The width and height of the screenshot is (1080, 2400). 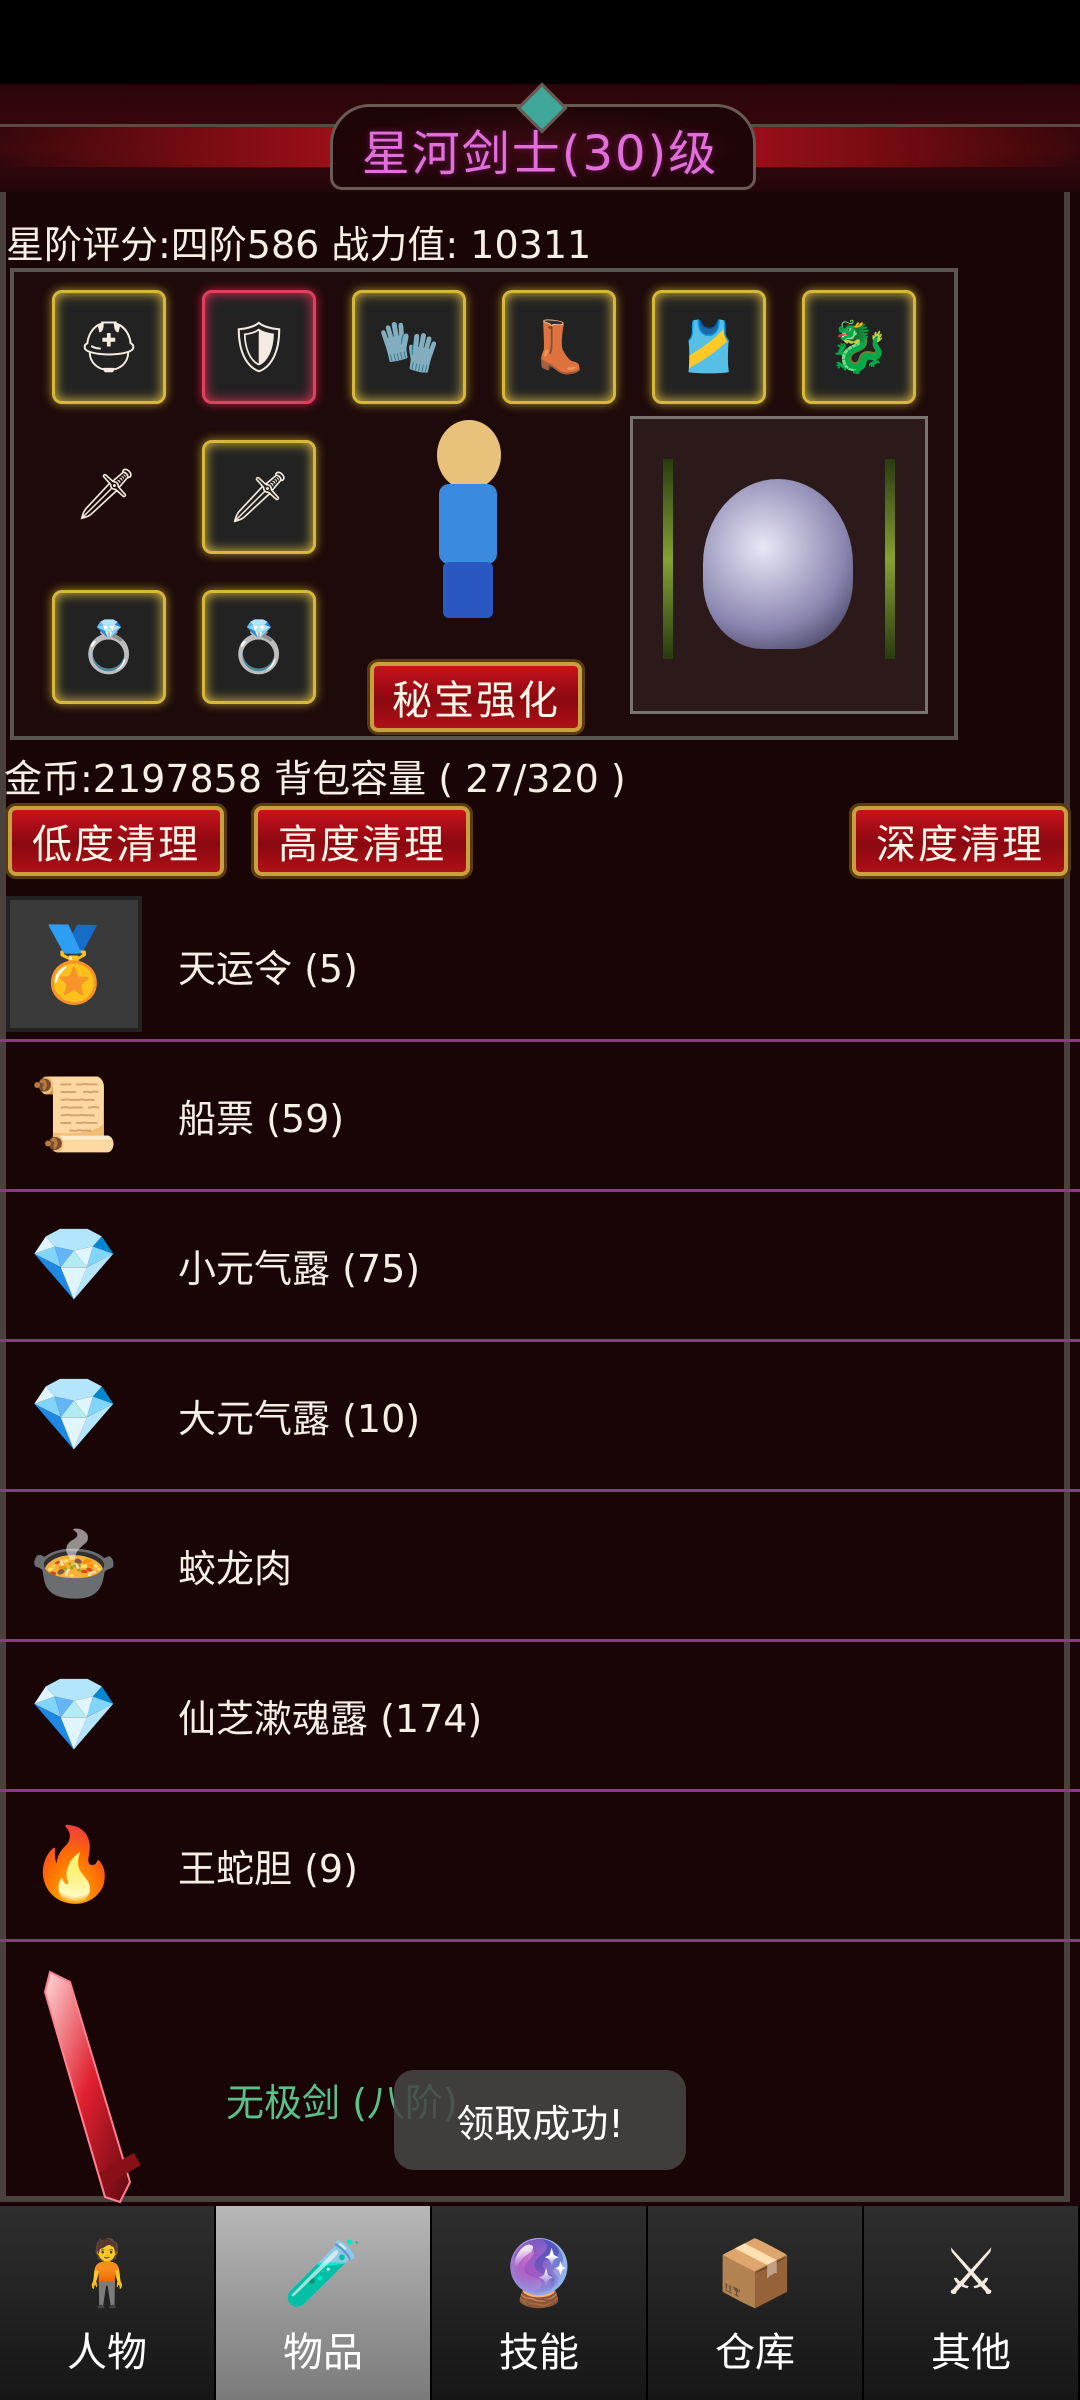 I want to click on tab-label: 物品, so click(x=323, y=2353).